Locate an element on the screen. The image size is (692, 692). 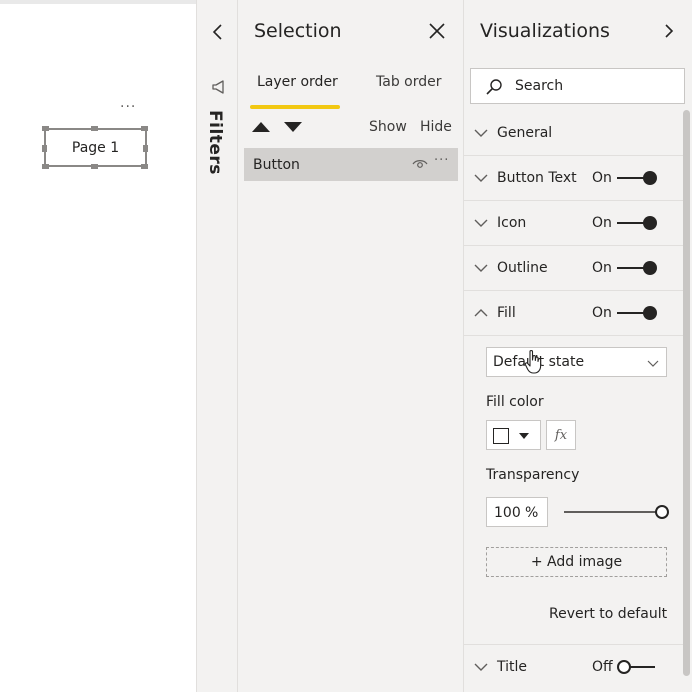
layer-item-button: Button ··· is located at coordinates (351, 164).